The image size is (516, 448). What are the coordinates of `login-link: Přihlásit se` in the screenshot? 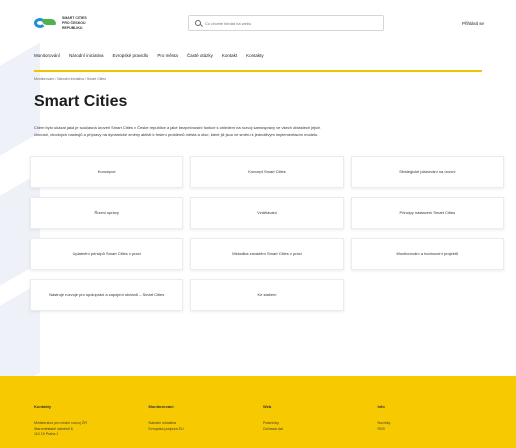 It's located at (473, 23).